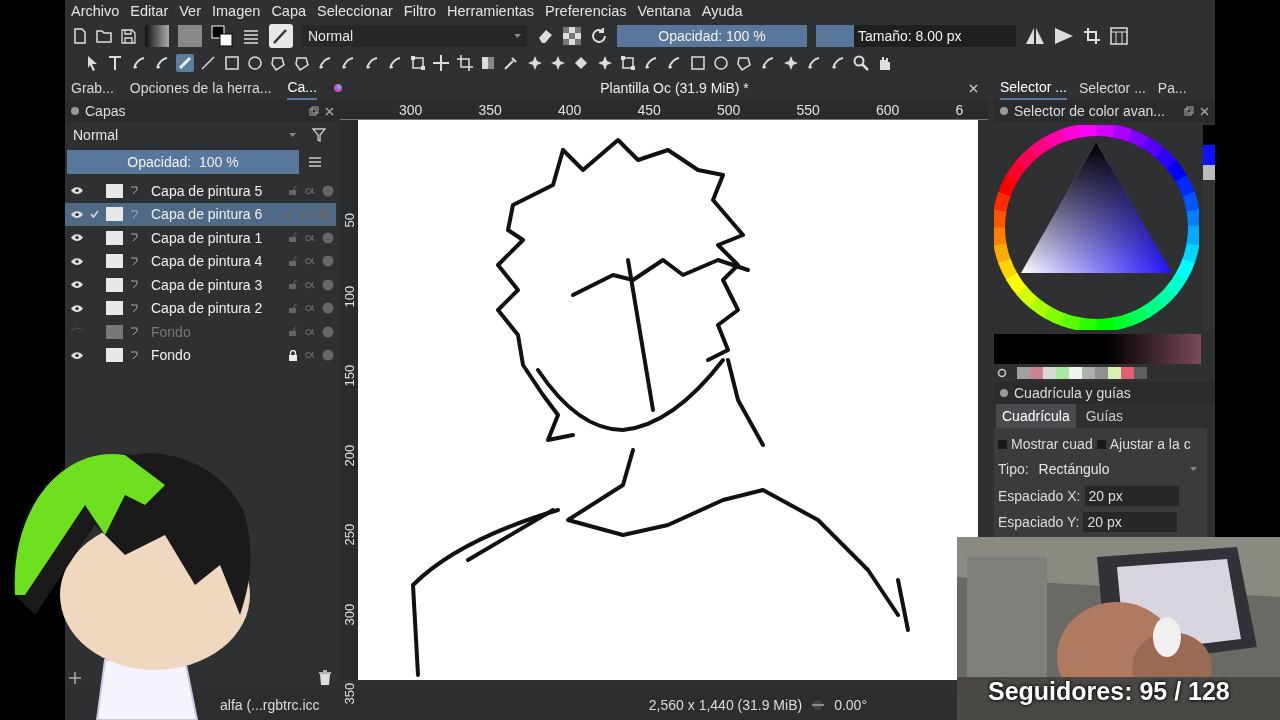  Describe the element at coordinates (420, 11) in the screenshot. I see `menu-item: Filtro` at that location.